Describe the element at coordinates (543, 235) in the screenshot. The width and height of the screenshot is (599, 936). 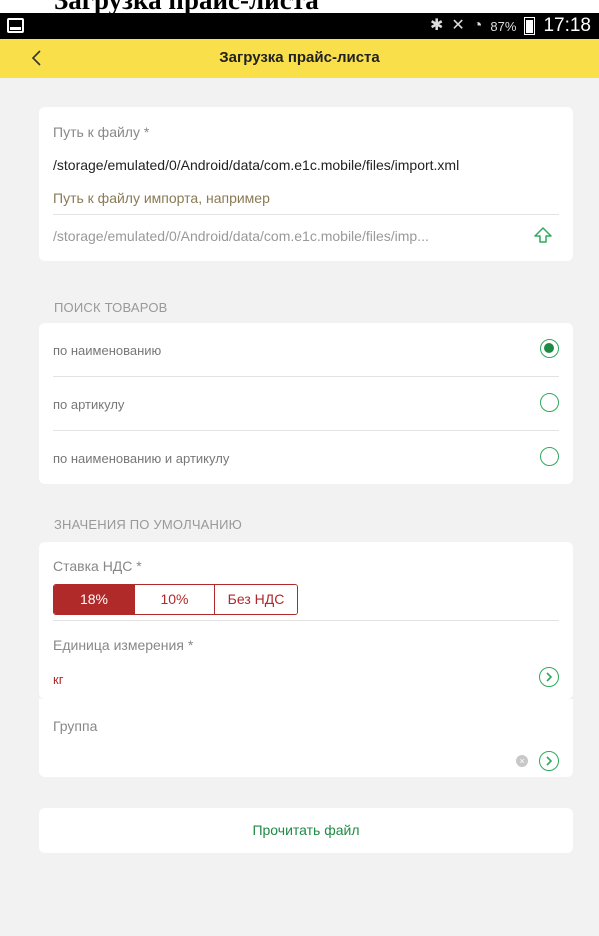
I see `upload-icon` at that location.